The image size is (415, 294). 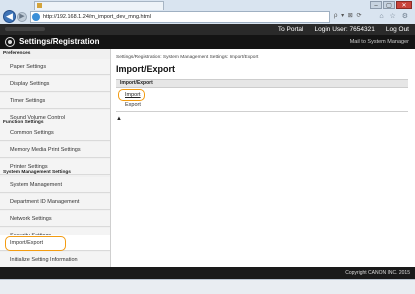 What do you see at coordinates (55, 260) in the screenshot?
I see `sidebar-item-initialize-setting: Initialize Setting Information` at bounding box center [55, 260].